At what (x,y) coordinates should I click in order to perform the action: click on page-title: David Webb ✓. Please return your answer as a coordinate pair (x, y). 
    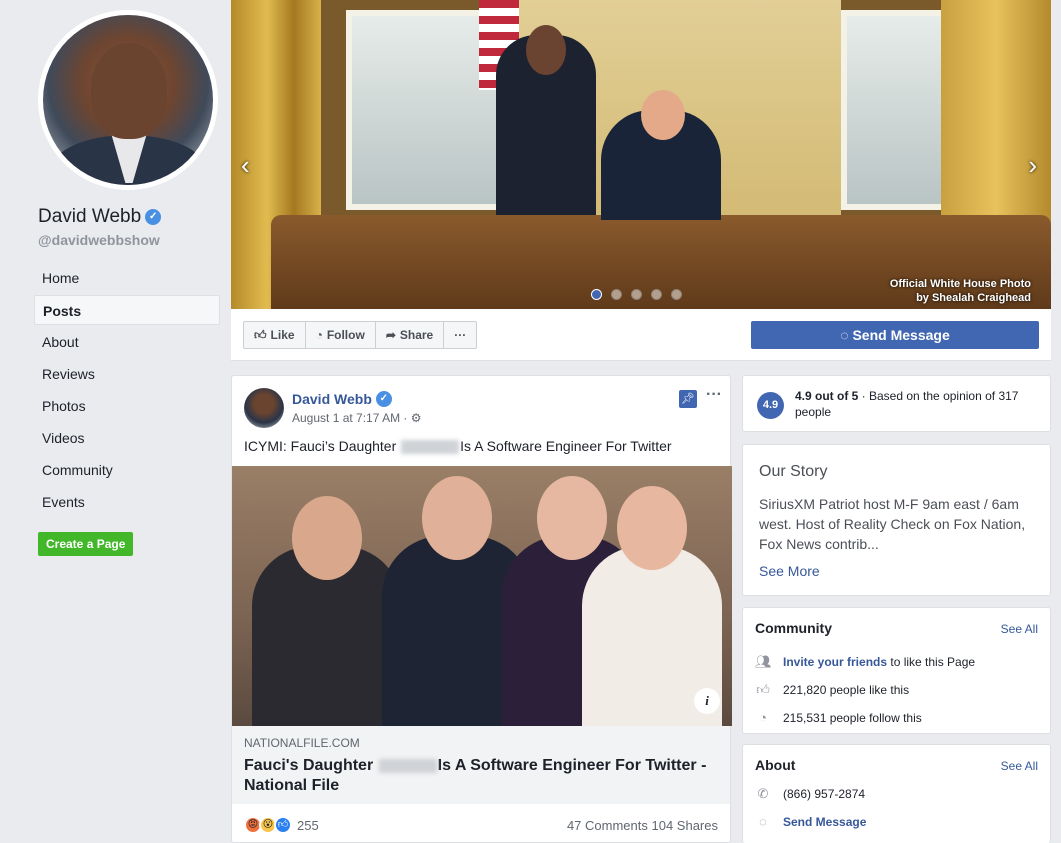
    Looking at the image, I should click on (100, 217).